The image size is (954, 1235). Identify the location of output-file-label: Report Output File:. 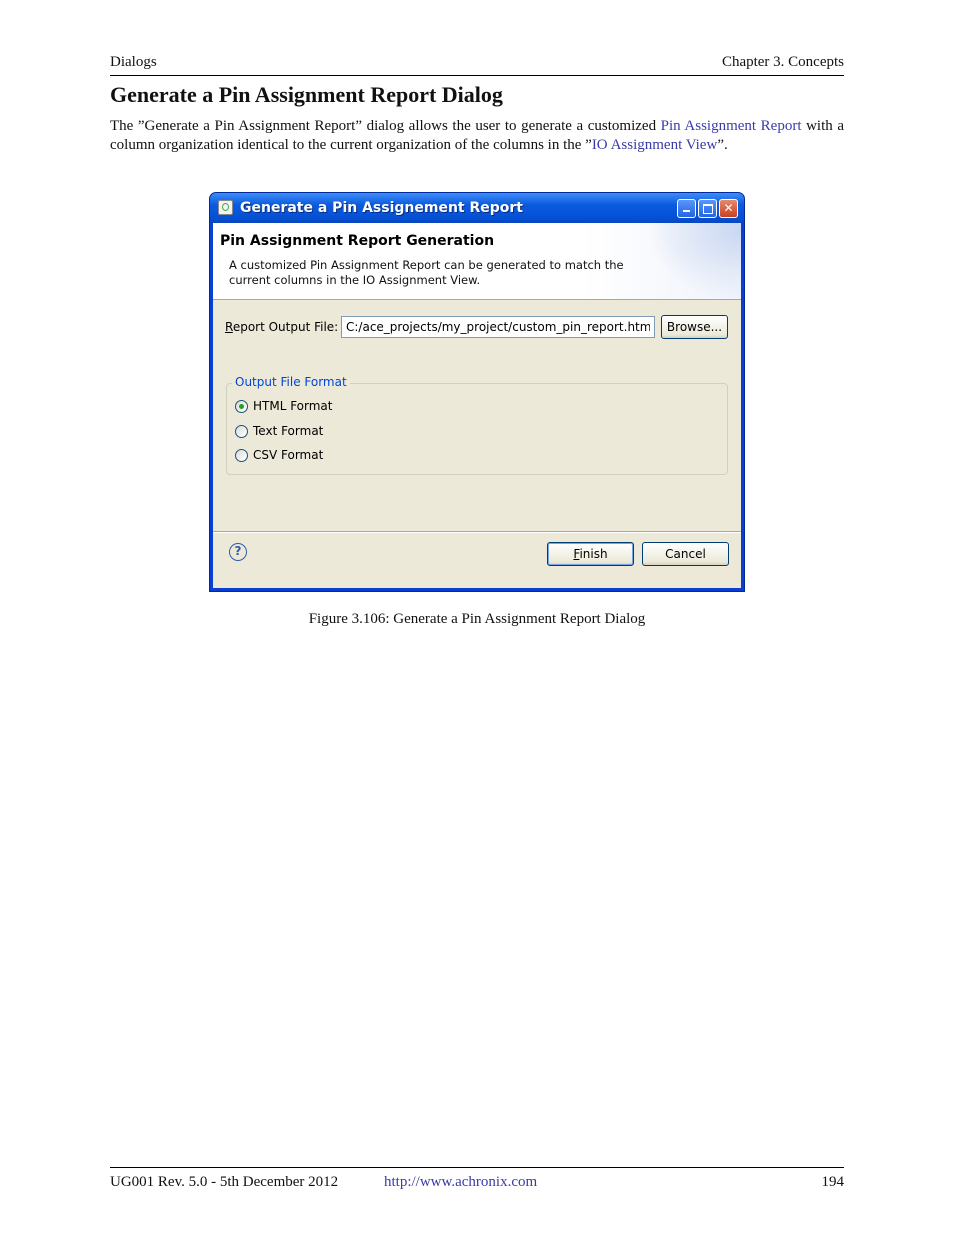
(281, 327).